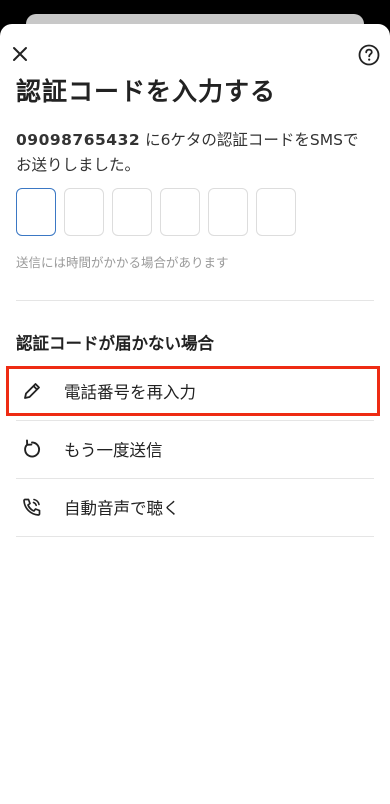 This screenshot has width=390, height=804. I want to click on option-label: 自動音声で聴く, so click(122, 508).